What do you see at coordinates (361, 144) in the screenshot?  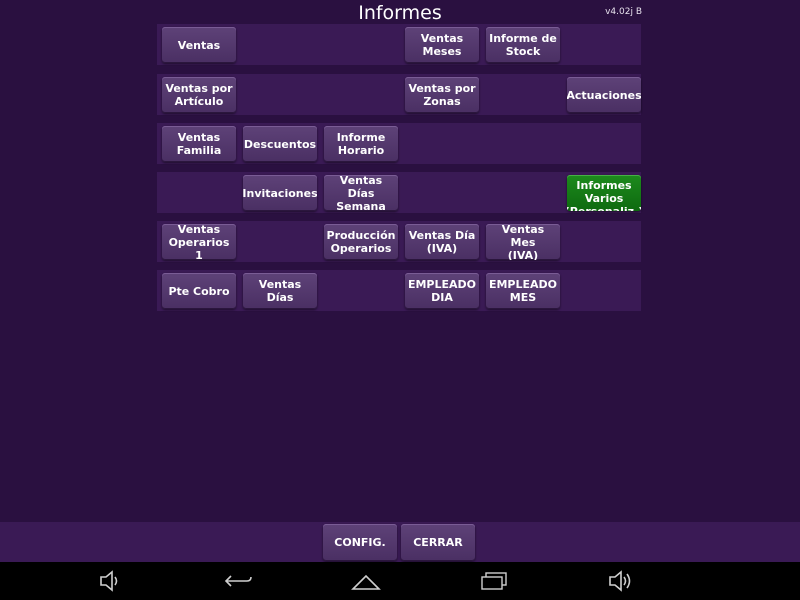 I see `report-button: Informe Horario` at bounding box center [361, 144].